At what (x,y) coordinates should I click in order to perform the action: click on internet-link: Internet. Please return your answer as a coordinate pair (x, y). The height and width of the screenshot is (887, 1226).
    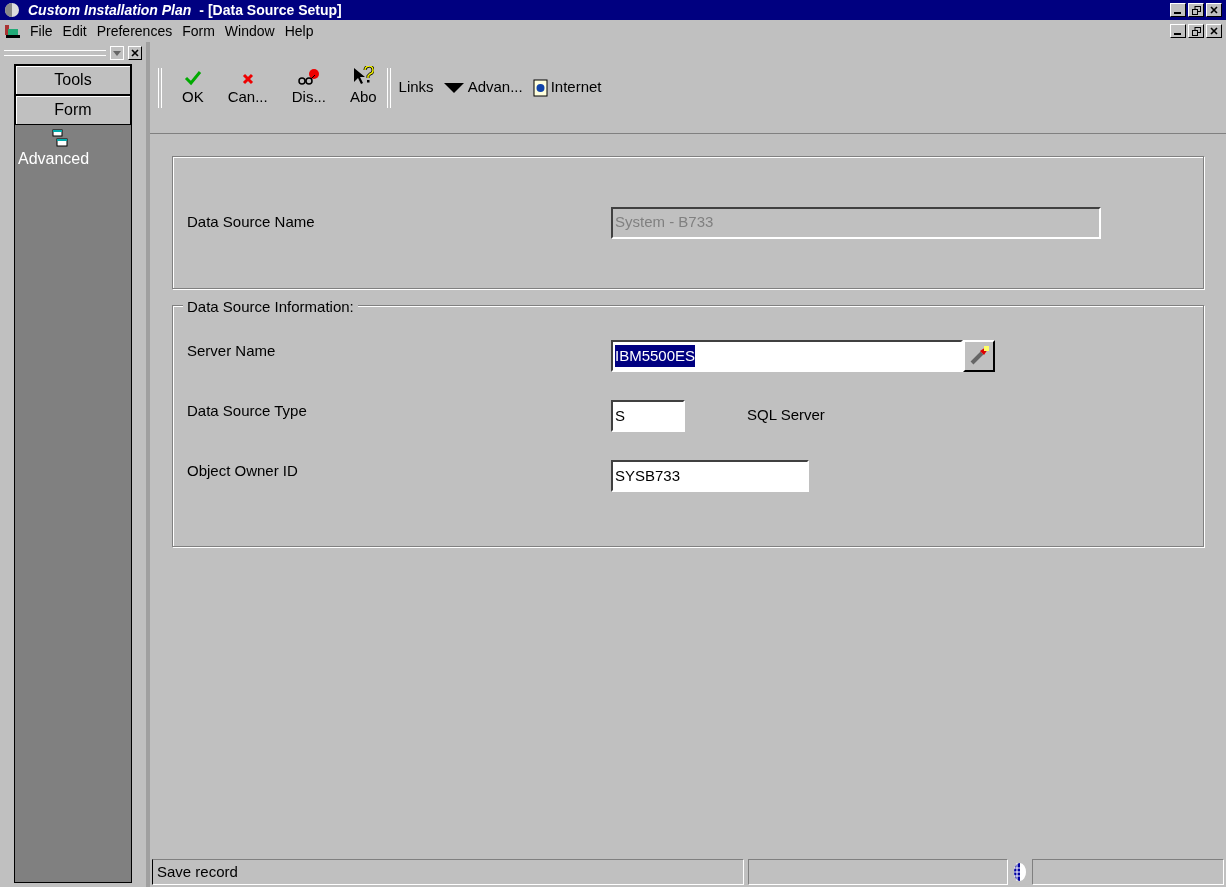
    Looking at the image, I should click on (567, 87).